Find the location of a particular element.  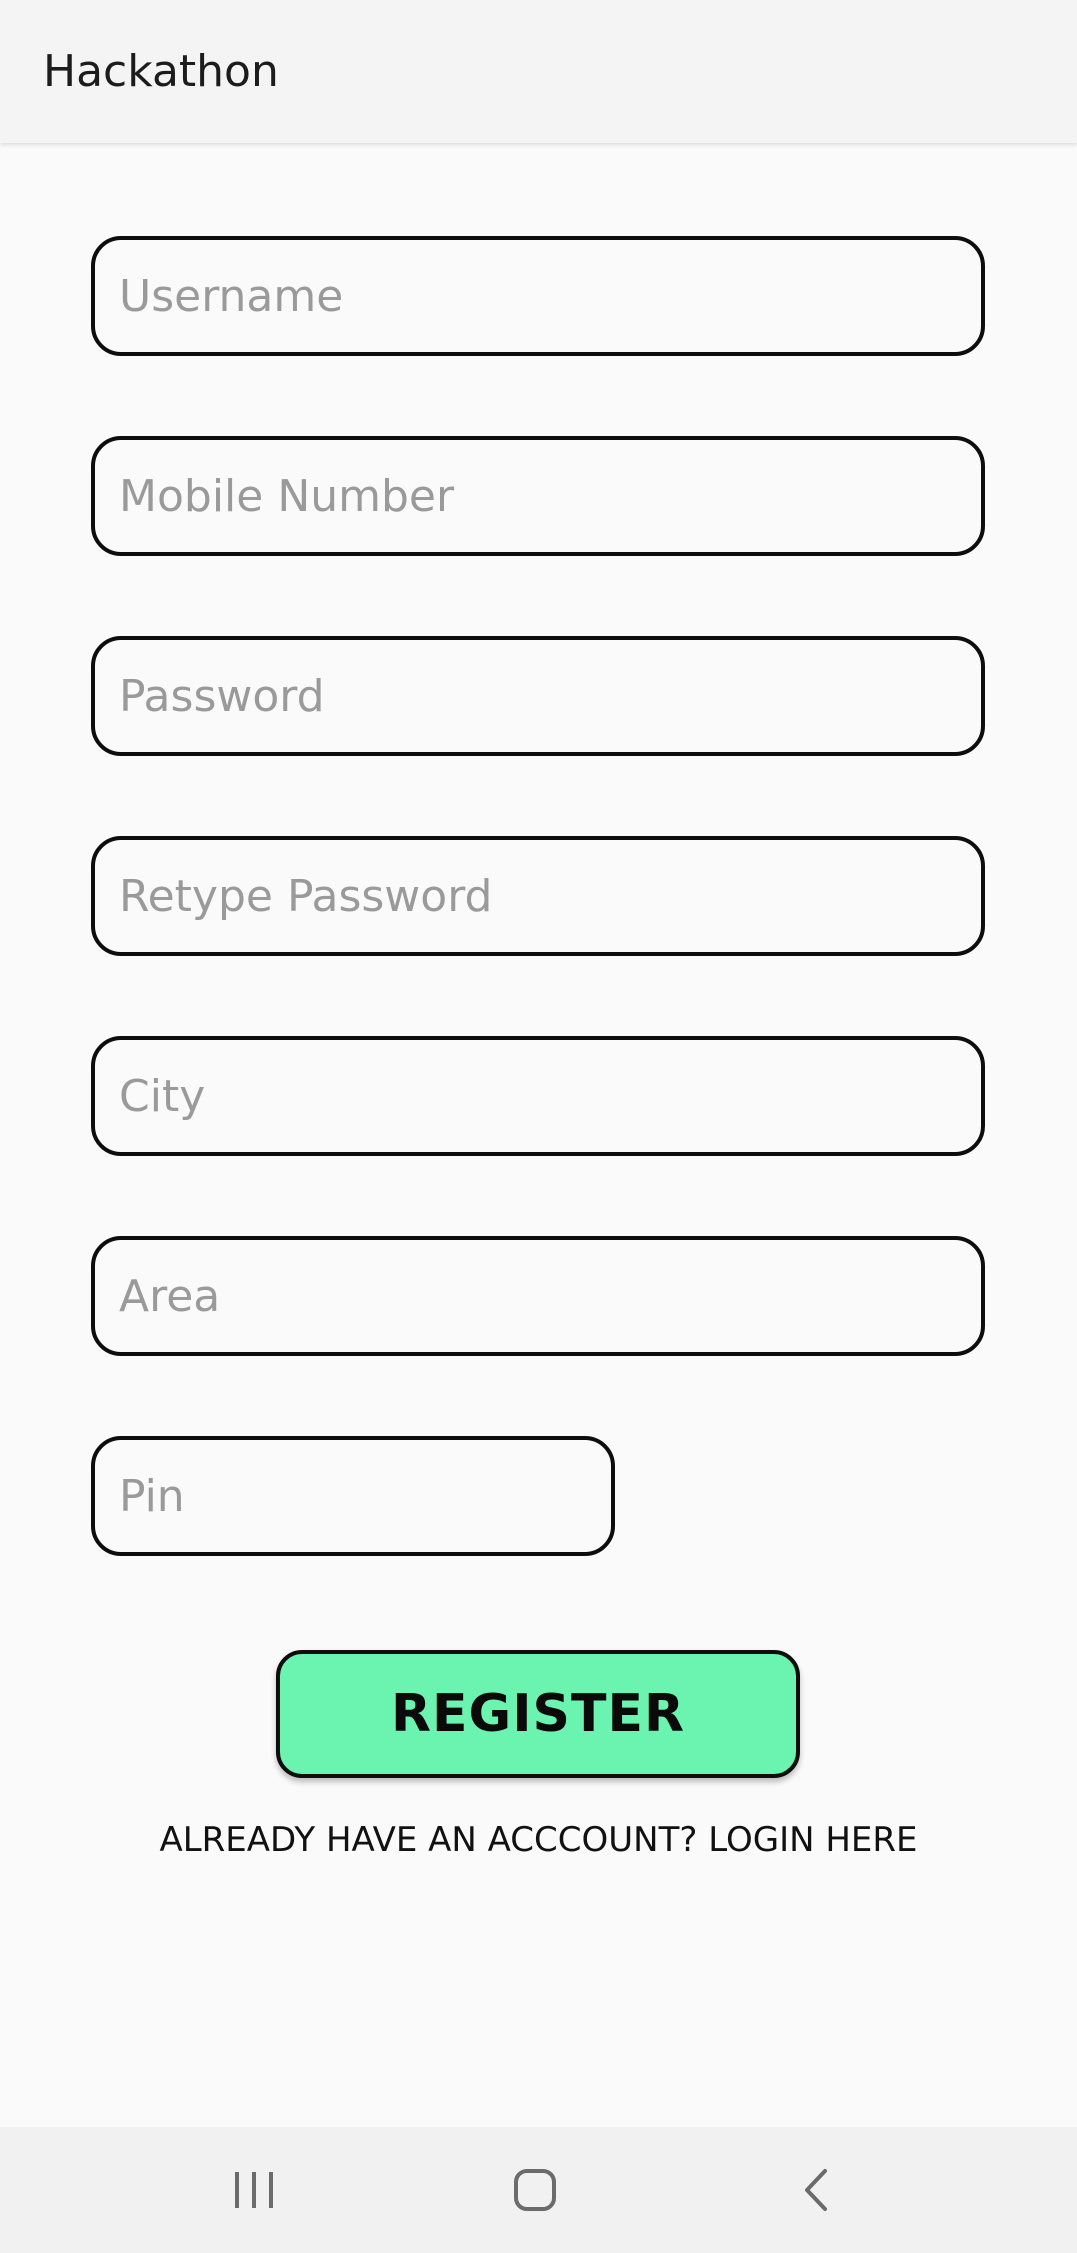

username-field is located at coordinates (538, 296).